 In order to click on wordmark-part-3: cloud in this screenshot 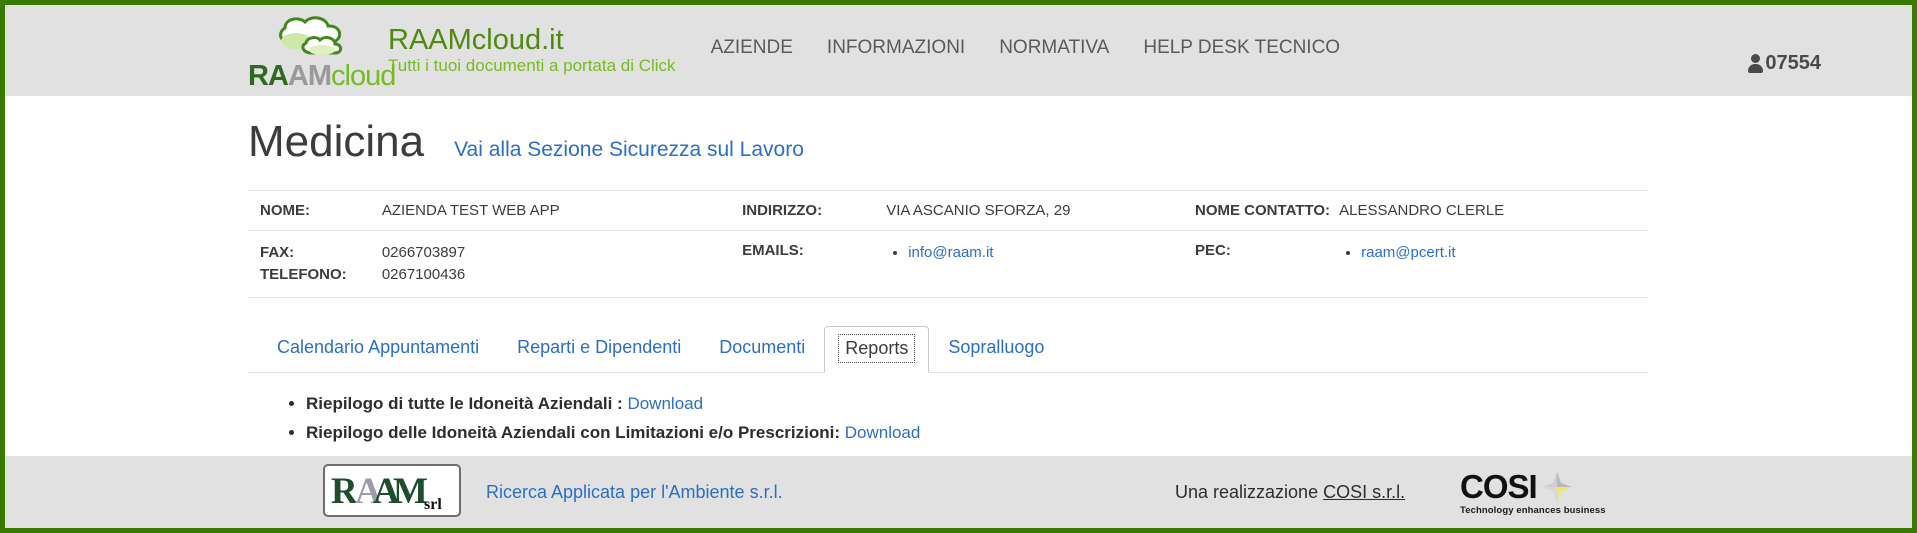, I will do `click(363, 75)`.